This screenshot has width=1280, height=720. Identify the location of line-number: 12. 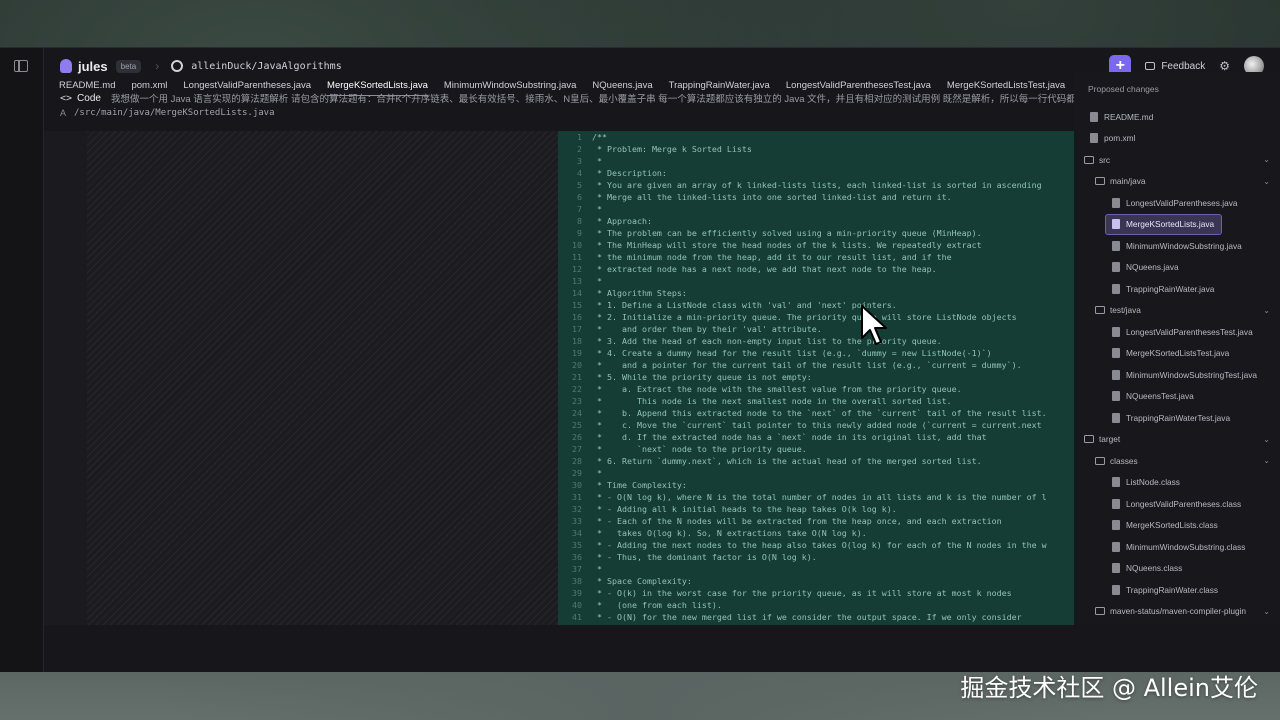
(577, 269).